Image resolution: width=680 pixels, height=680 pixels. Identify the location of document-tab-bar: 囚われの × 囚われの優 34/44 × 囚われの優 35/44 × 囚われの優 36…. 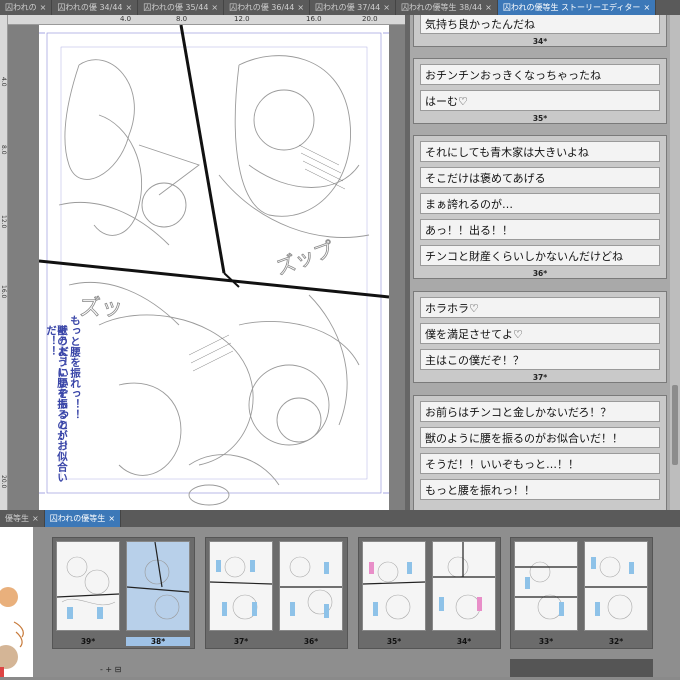
(340, 7).